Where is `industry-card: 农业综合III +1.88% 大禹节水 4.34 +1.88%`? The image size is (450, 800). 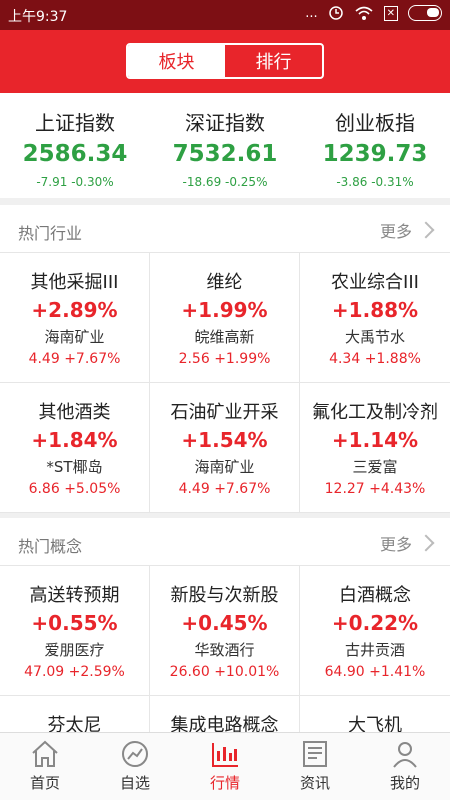
industry-card: 农业综合III +1.88% 大禹节水 4.34 +1.88% is located at coordinates (375, 318).